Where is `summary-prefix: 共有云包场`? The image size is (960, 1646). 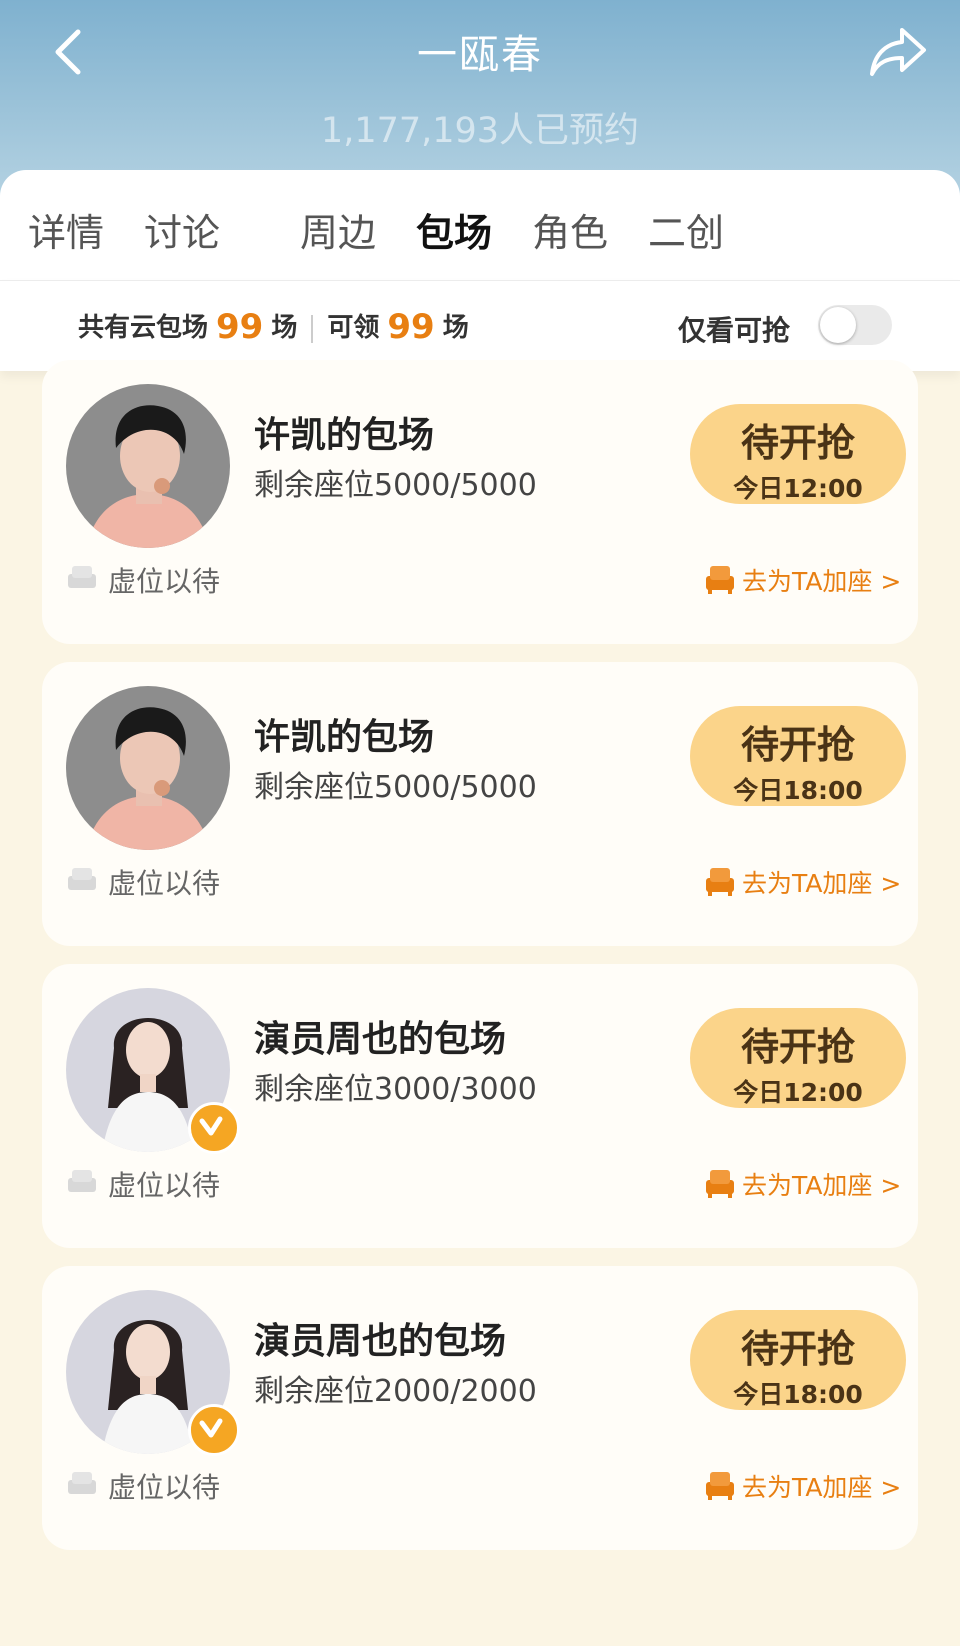 summary-prefix: 共有云包场 is located at coordinates (143, 328).